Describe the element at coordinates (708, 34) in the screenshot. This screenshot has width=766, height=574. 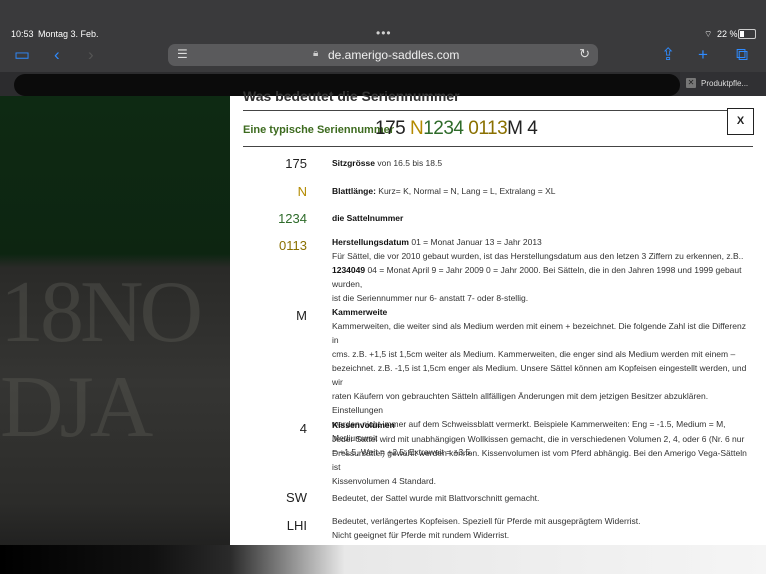
I see `wifi-icon: ⌔` at that location.